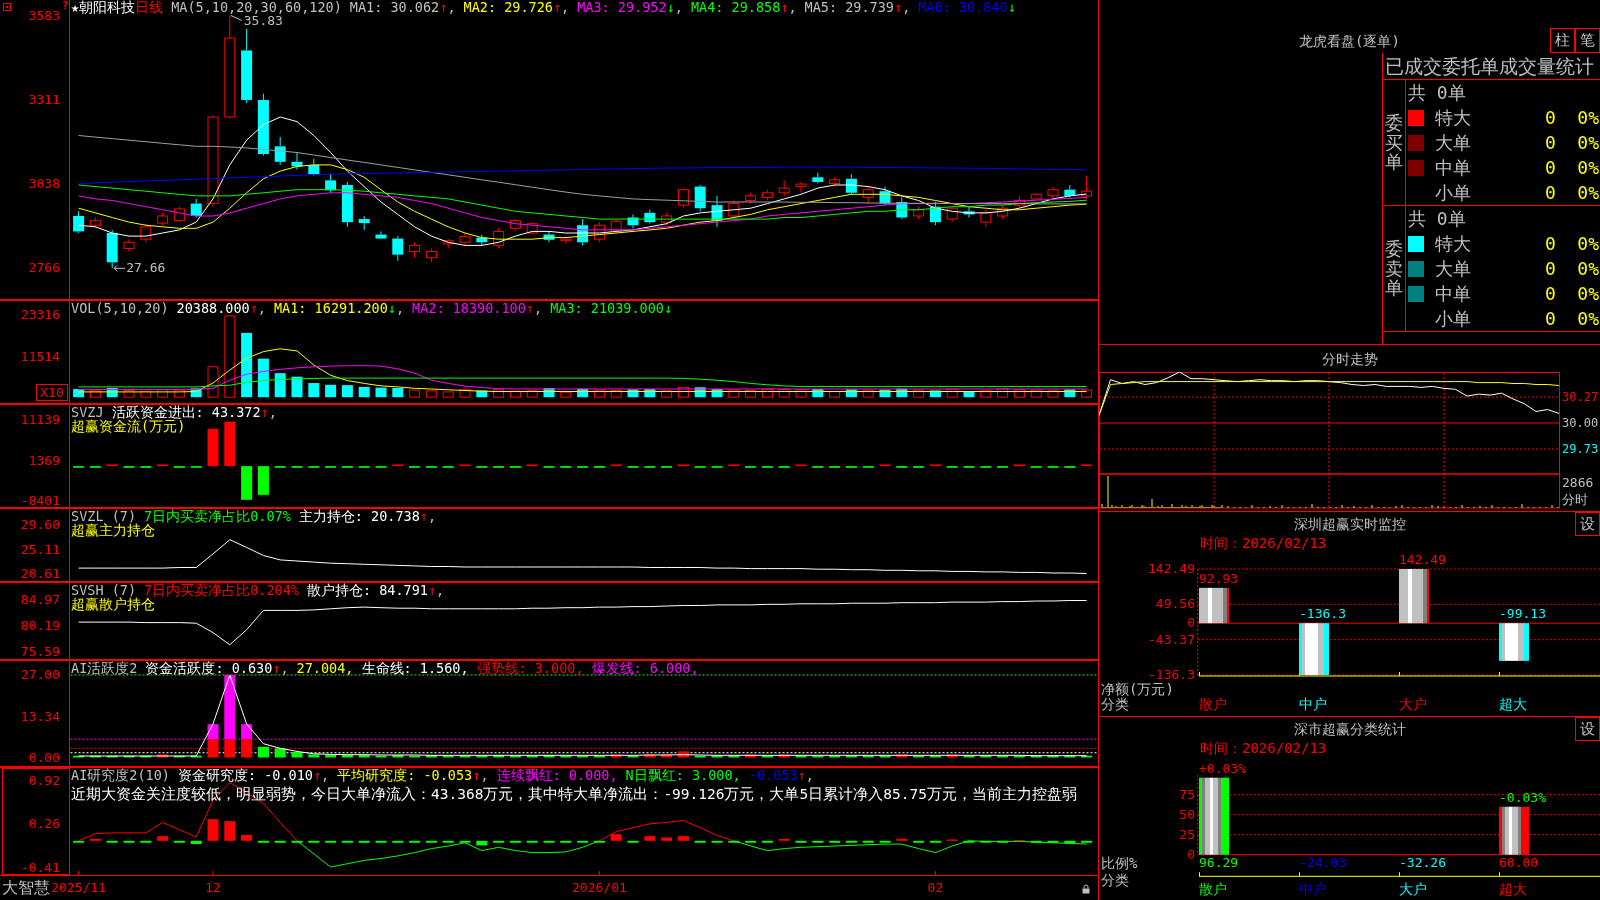 Image resolution: width=1600 pixels, height=900 pixels. Describe the element at coordinates (415, 668) in the screenshot. I see `legend-label: 生命线: 1.560,` at that location.